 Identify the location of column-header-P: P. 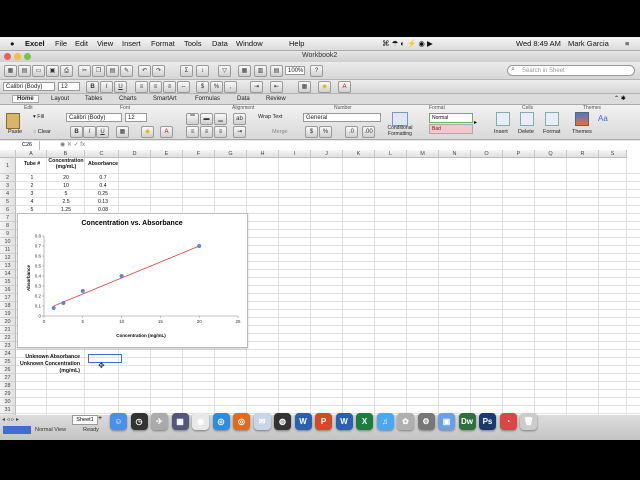
(519, 154).